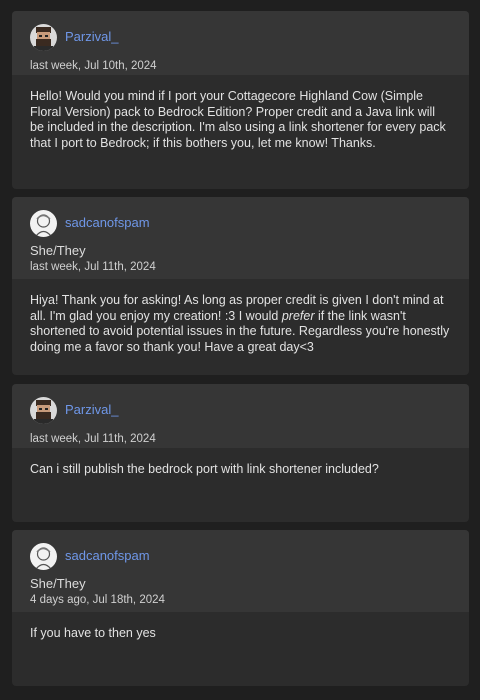 The height and width of the screenshot is (700, 480). What do you see at coordinates (93, 66) in the screenshot?
I see `timestamp: last week, Jul 10th, 2024` at bounding box center [93, 66].